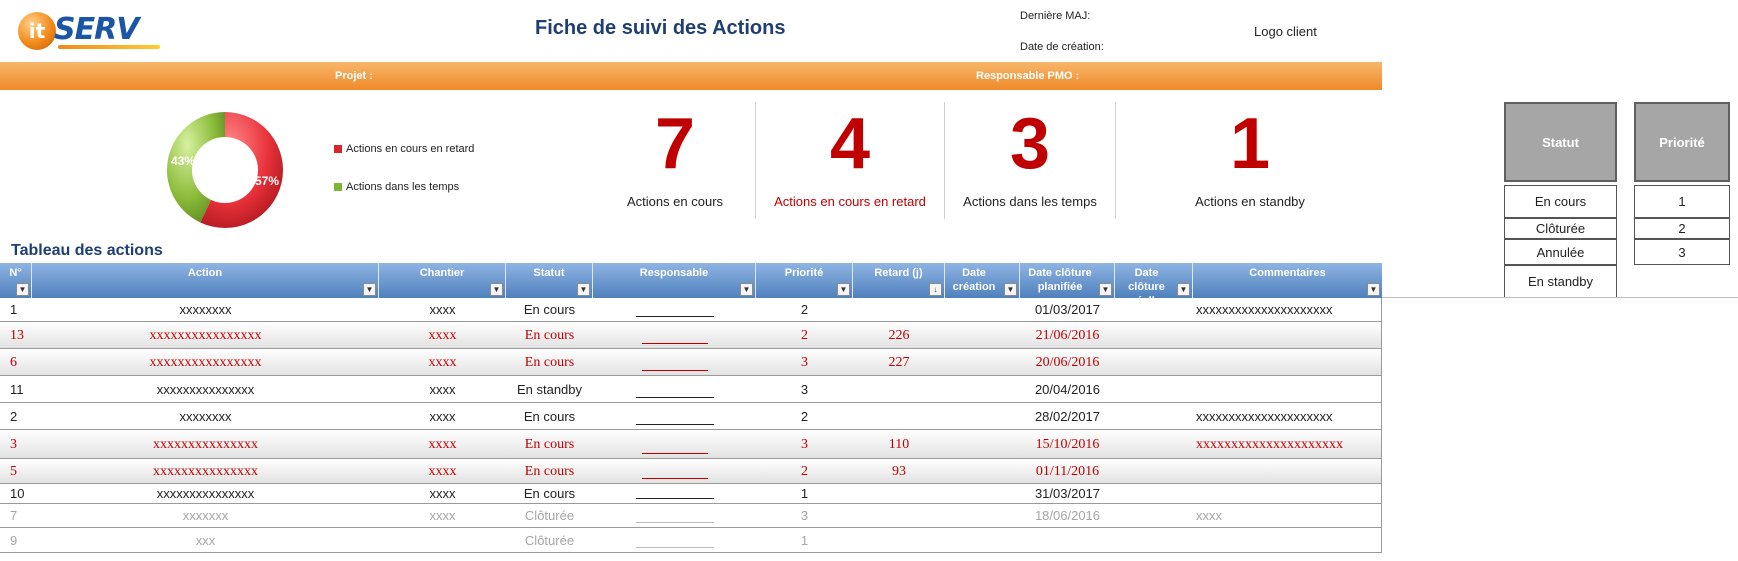  What do you see at coordinates (549, 389) in the screenshot?
I see `cell-statut: En standby` at bounding box center [549, 389].